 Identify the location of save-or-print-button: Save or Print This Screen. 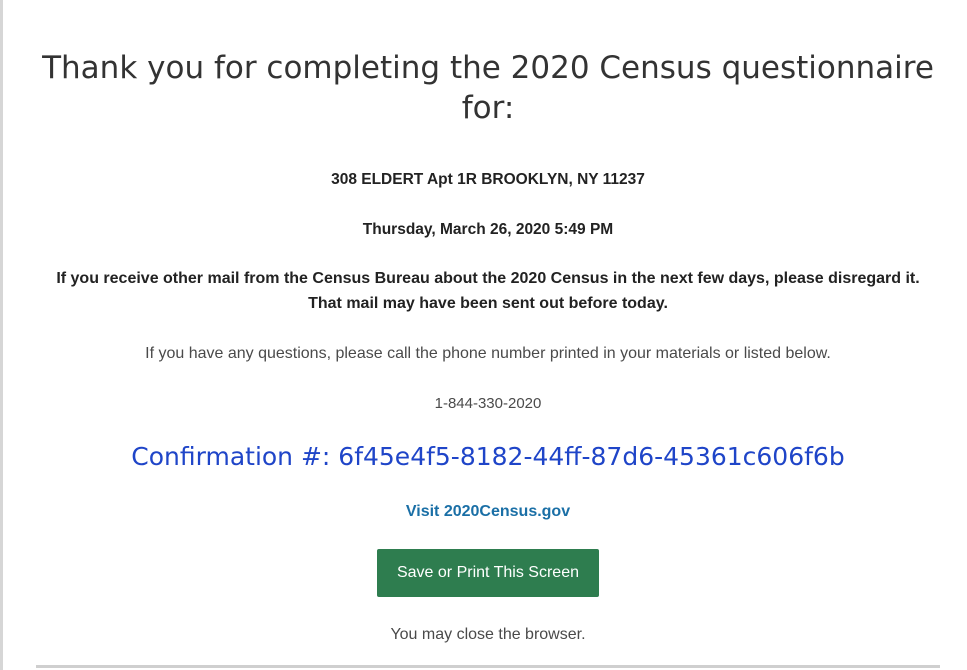
(488, 573).